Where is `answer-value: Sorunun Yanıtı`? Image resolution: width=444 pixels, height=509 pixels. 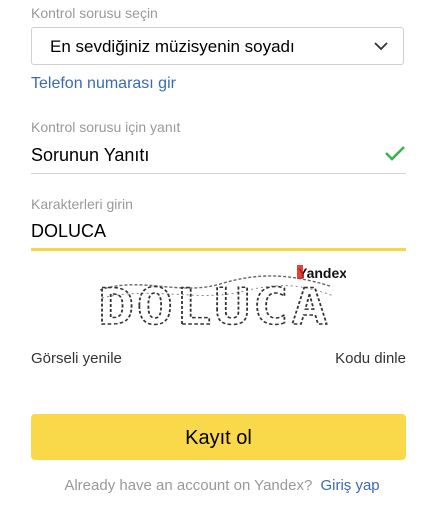
answer-value: Sorunun Yanıtı is located at coordinates (90, 155).